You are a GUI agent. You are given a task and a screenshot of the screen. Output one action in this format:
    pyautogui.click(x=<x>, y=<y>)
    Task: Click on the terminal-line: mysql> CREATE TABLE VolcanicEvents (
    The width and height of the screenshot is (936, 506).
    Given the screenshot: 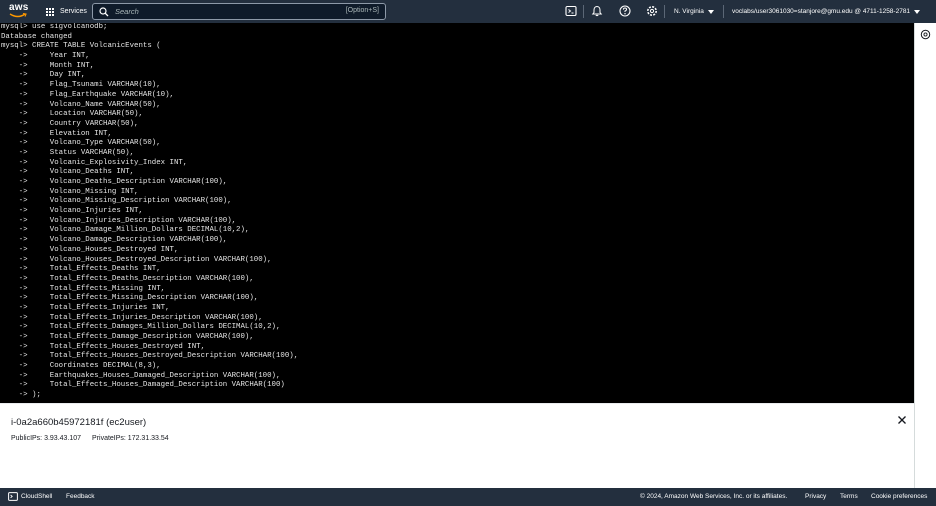 What is the action you would take?
    pyautogui.click(x=81, y=46)
    